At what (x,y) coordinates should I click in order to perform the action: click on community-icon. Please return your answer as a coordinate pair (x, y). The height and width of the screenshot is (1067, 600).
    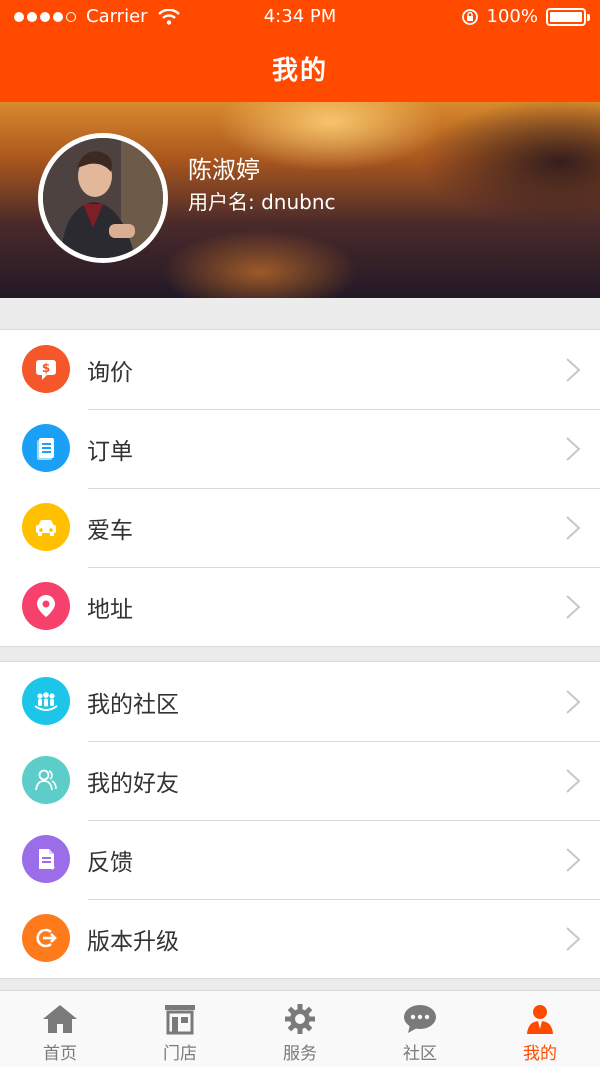
    Looking at the image, I should click on (46, 701).